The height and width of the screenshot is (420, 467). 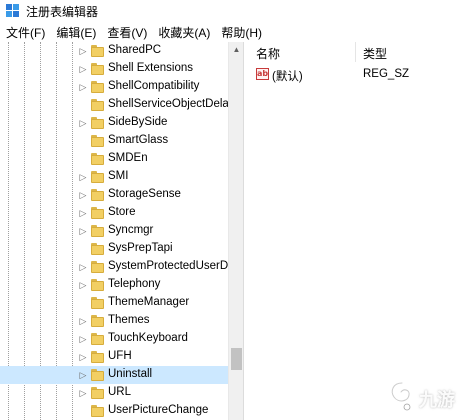 What do you see at coordinates (149, 302) in the screenshot?
I see `tree-item-label: ThemeManager` at bounding box center [149, 302].